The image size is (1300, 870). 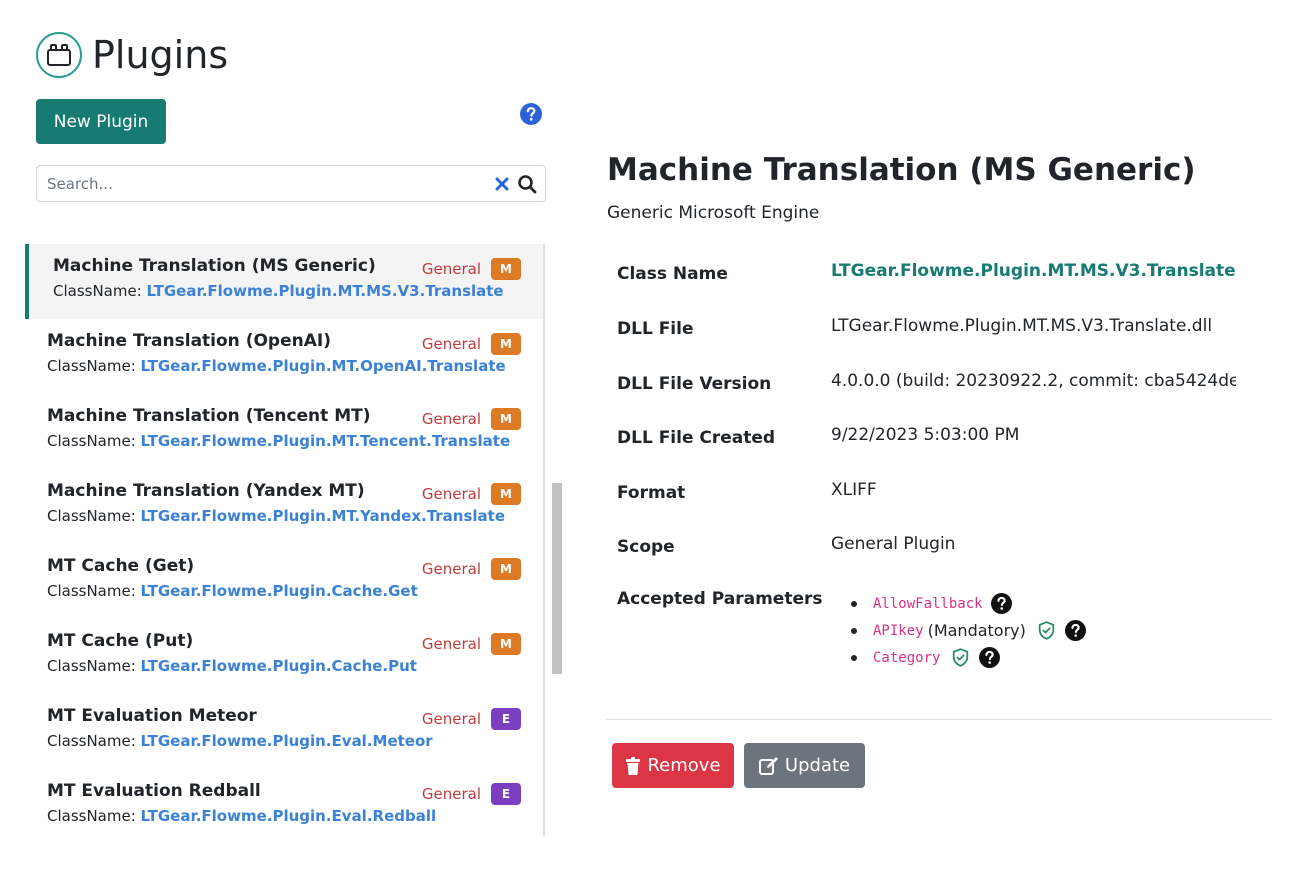 I want to click on parameter-item: Category, so click(x=968, y=657).